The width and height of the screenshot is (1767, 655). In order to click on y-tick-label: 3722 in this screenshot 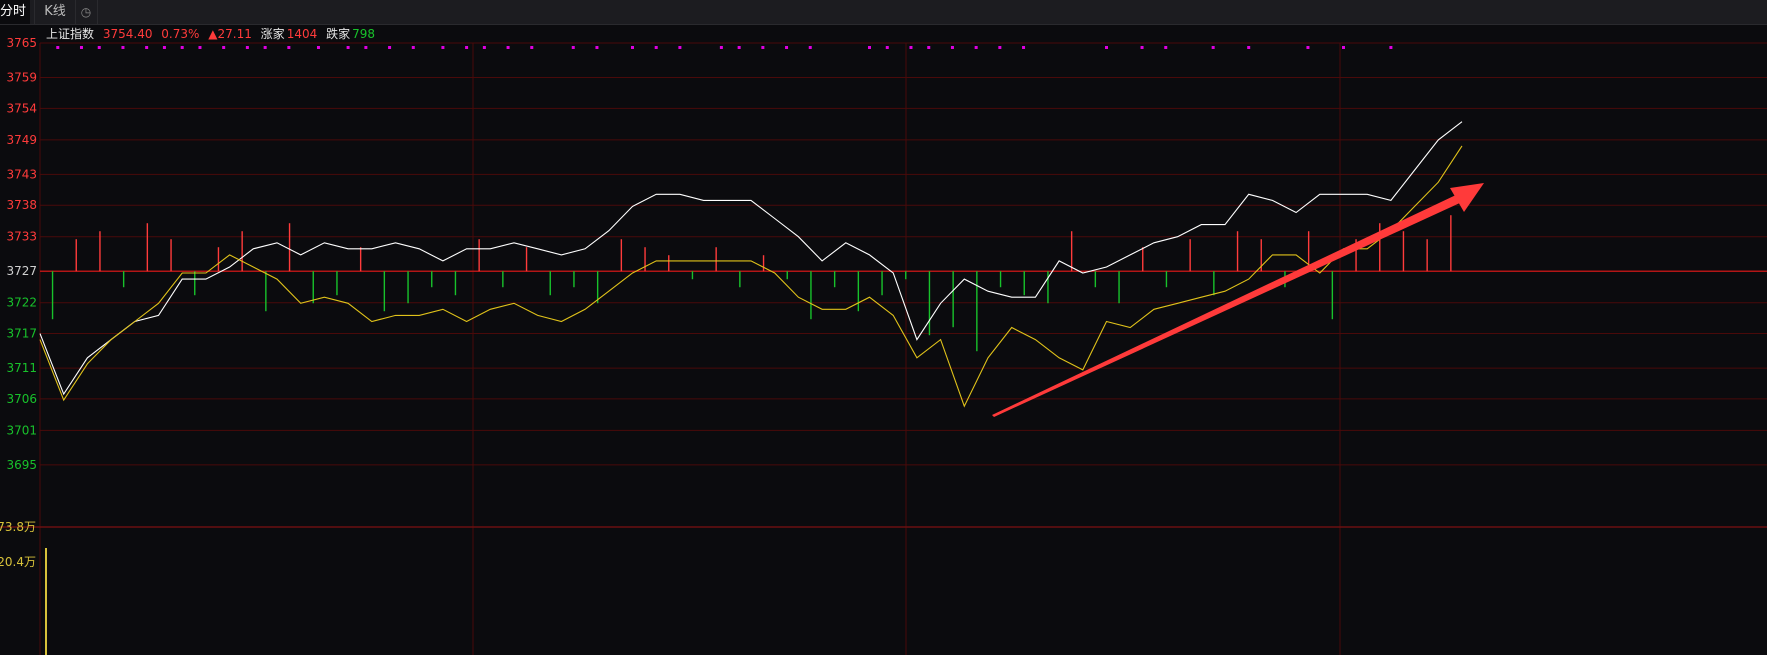, I will do `click(21, 303)`.